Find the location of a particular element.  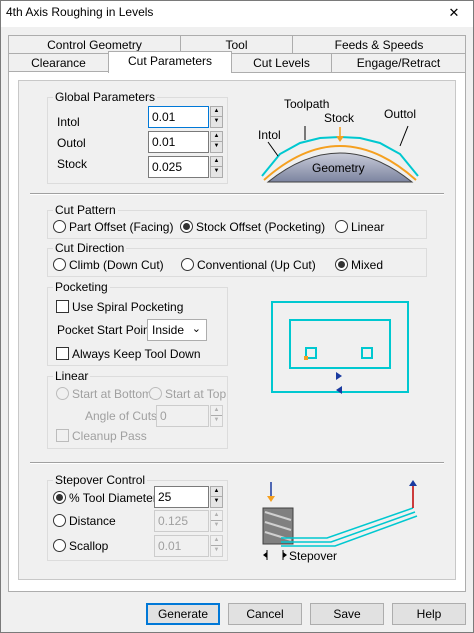

tool-axis-head is located at coordinates (271, 499).